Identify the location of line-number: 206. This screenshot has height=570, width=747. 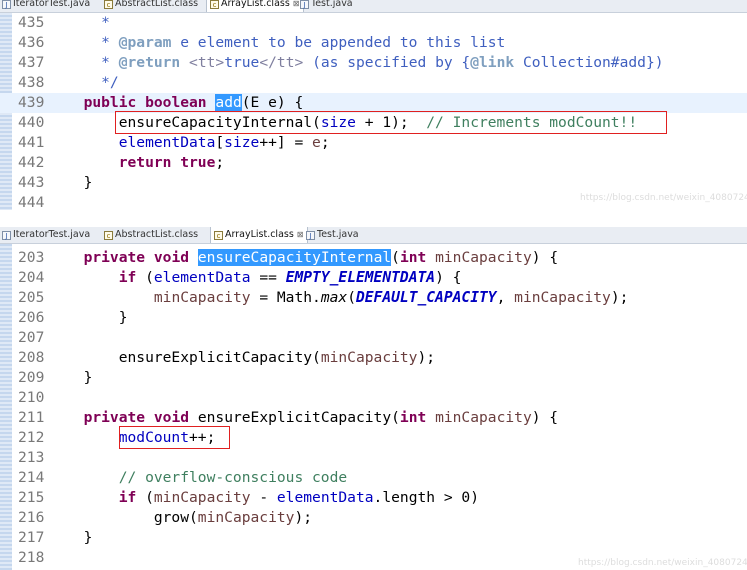
(31, 317).